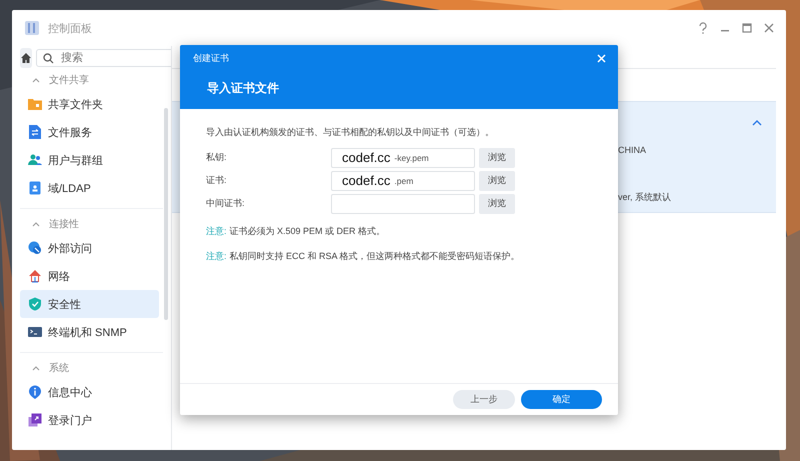  What do you see at coordinates (89, 392) in the screenshot?
I see `sidebar-item: 信息中心` at bounding box center [89, 392].